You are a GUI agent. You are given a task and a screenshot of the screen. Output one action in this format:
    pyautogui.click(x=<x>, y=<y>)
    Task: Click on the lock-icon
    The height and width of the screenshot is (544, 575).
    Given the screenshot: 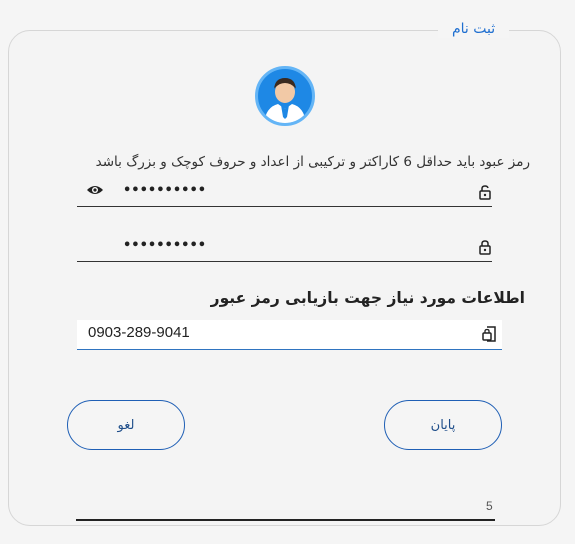 What is the action you would take?
    pyautogui.click(x=485, y=247)
    